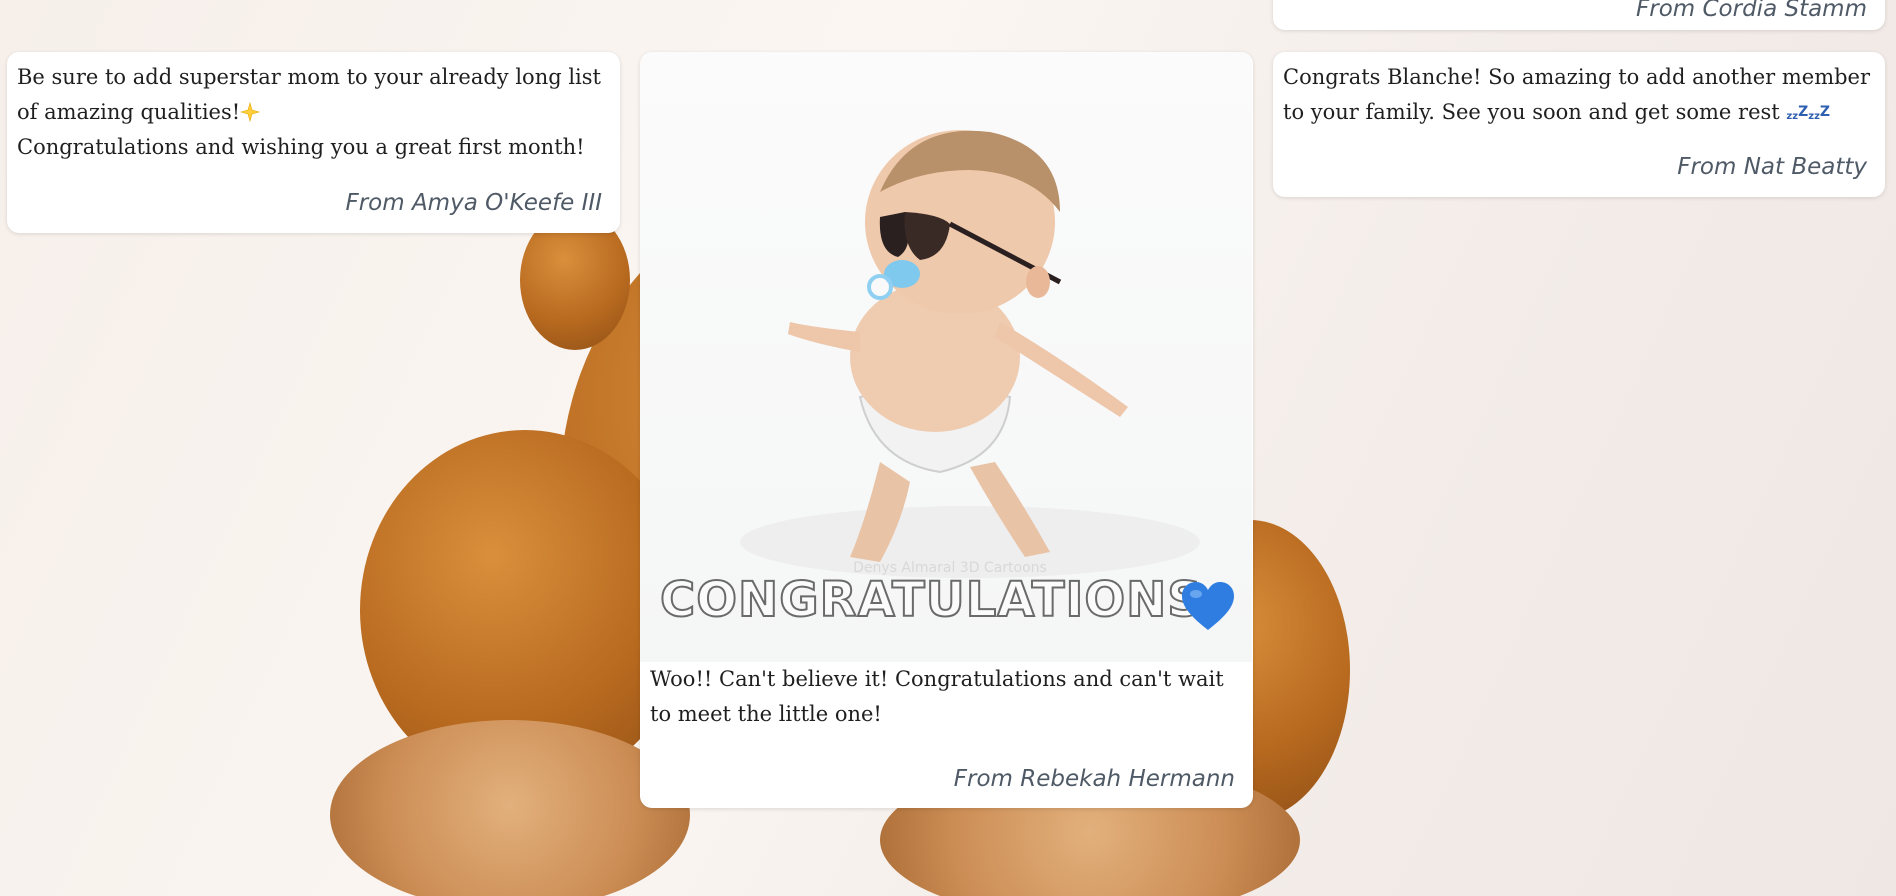  What do you see at coordinates (250, 112) in the screenshot?
I see `sparkle-star-icon` at bounding box center [250, 112].